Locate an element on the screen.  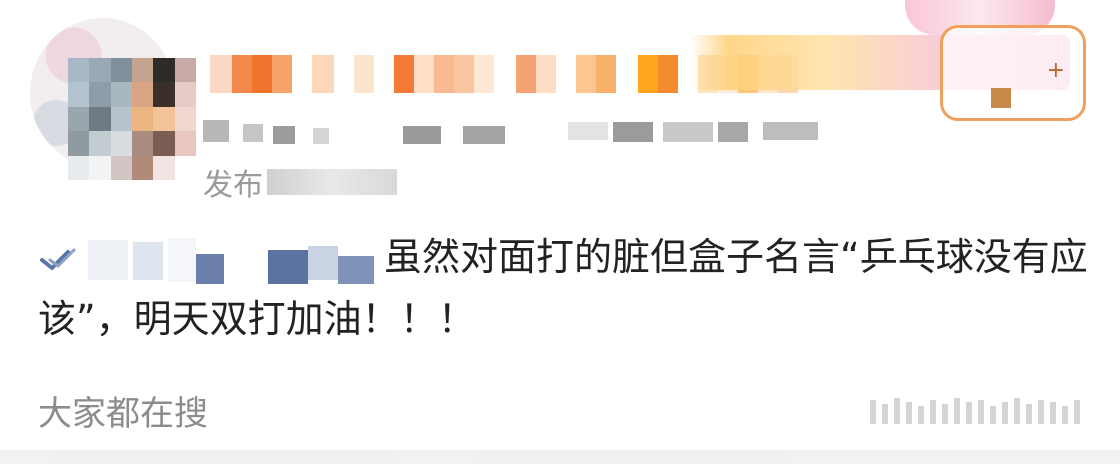
post-meta-obscured is located at coordinates (523, 132).